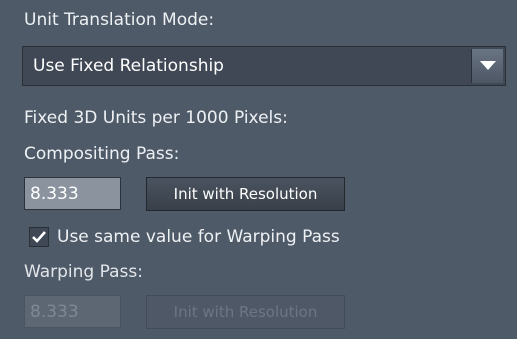  I want to click on compositing-pass-label: Compositing Pass:, so click(102, 154).